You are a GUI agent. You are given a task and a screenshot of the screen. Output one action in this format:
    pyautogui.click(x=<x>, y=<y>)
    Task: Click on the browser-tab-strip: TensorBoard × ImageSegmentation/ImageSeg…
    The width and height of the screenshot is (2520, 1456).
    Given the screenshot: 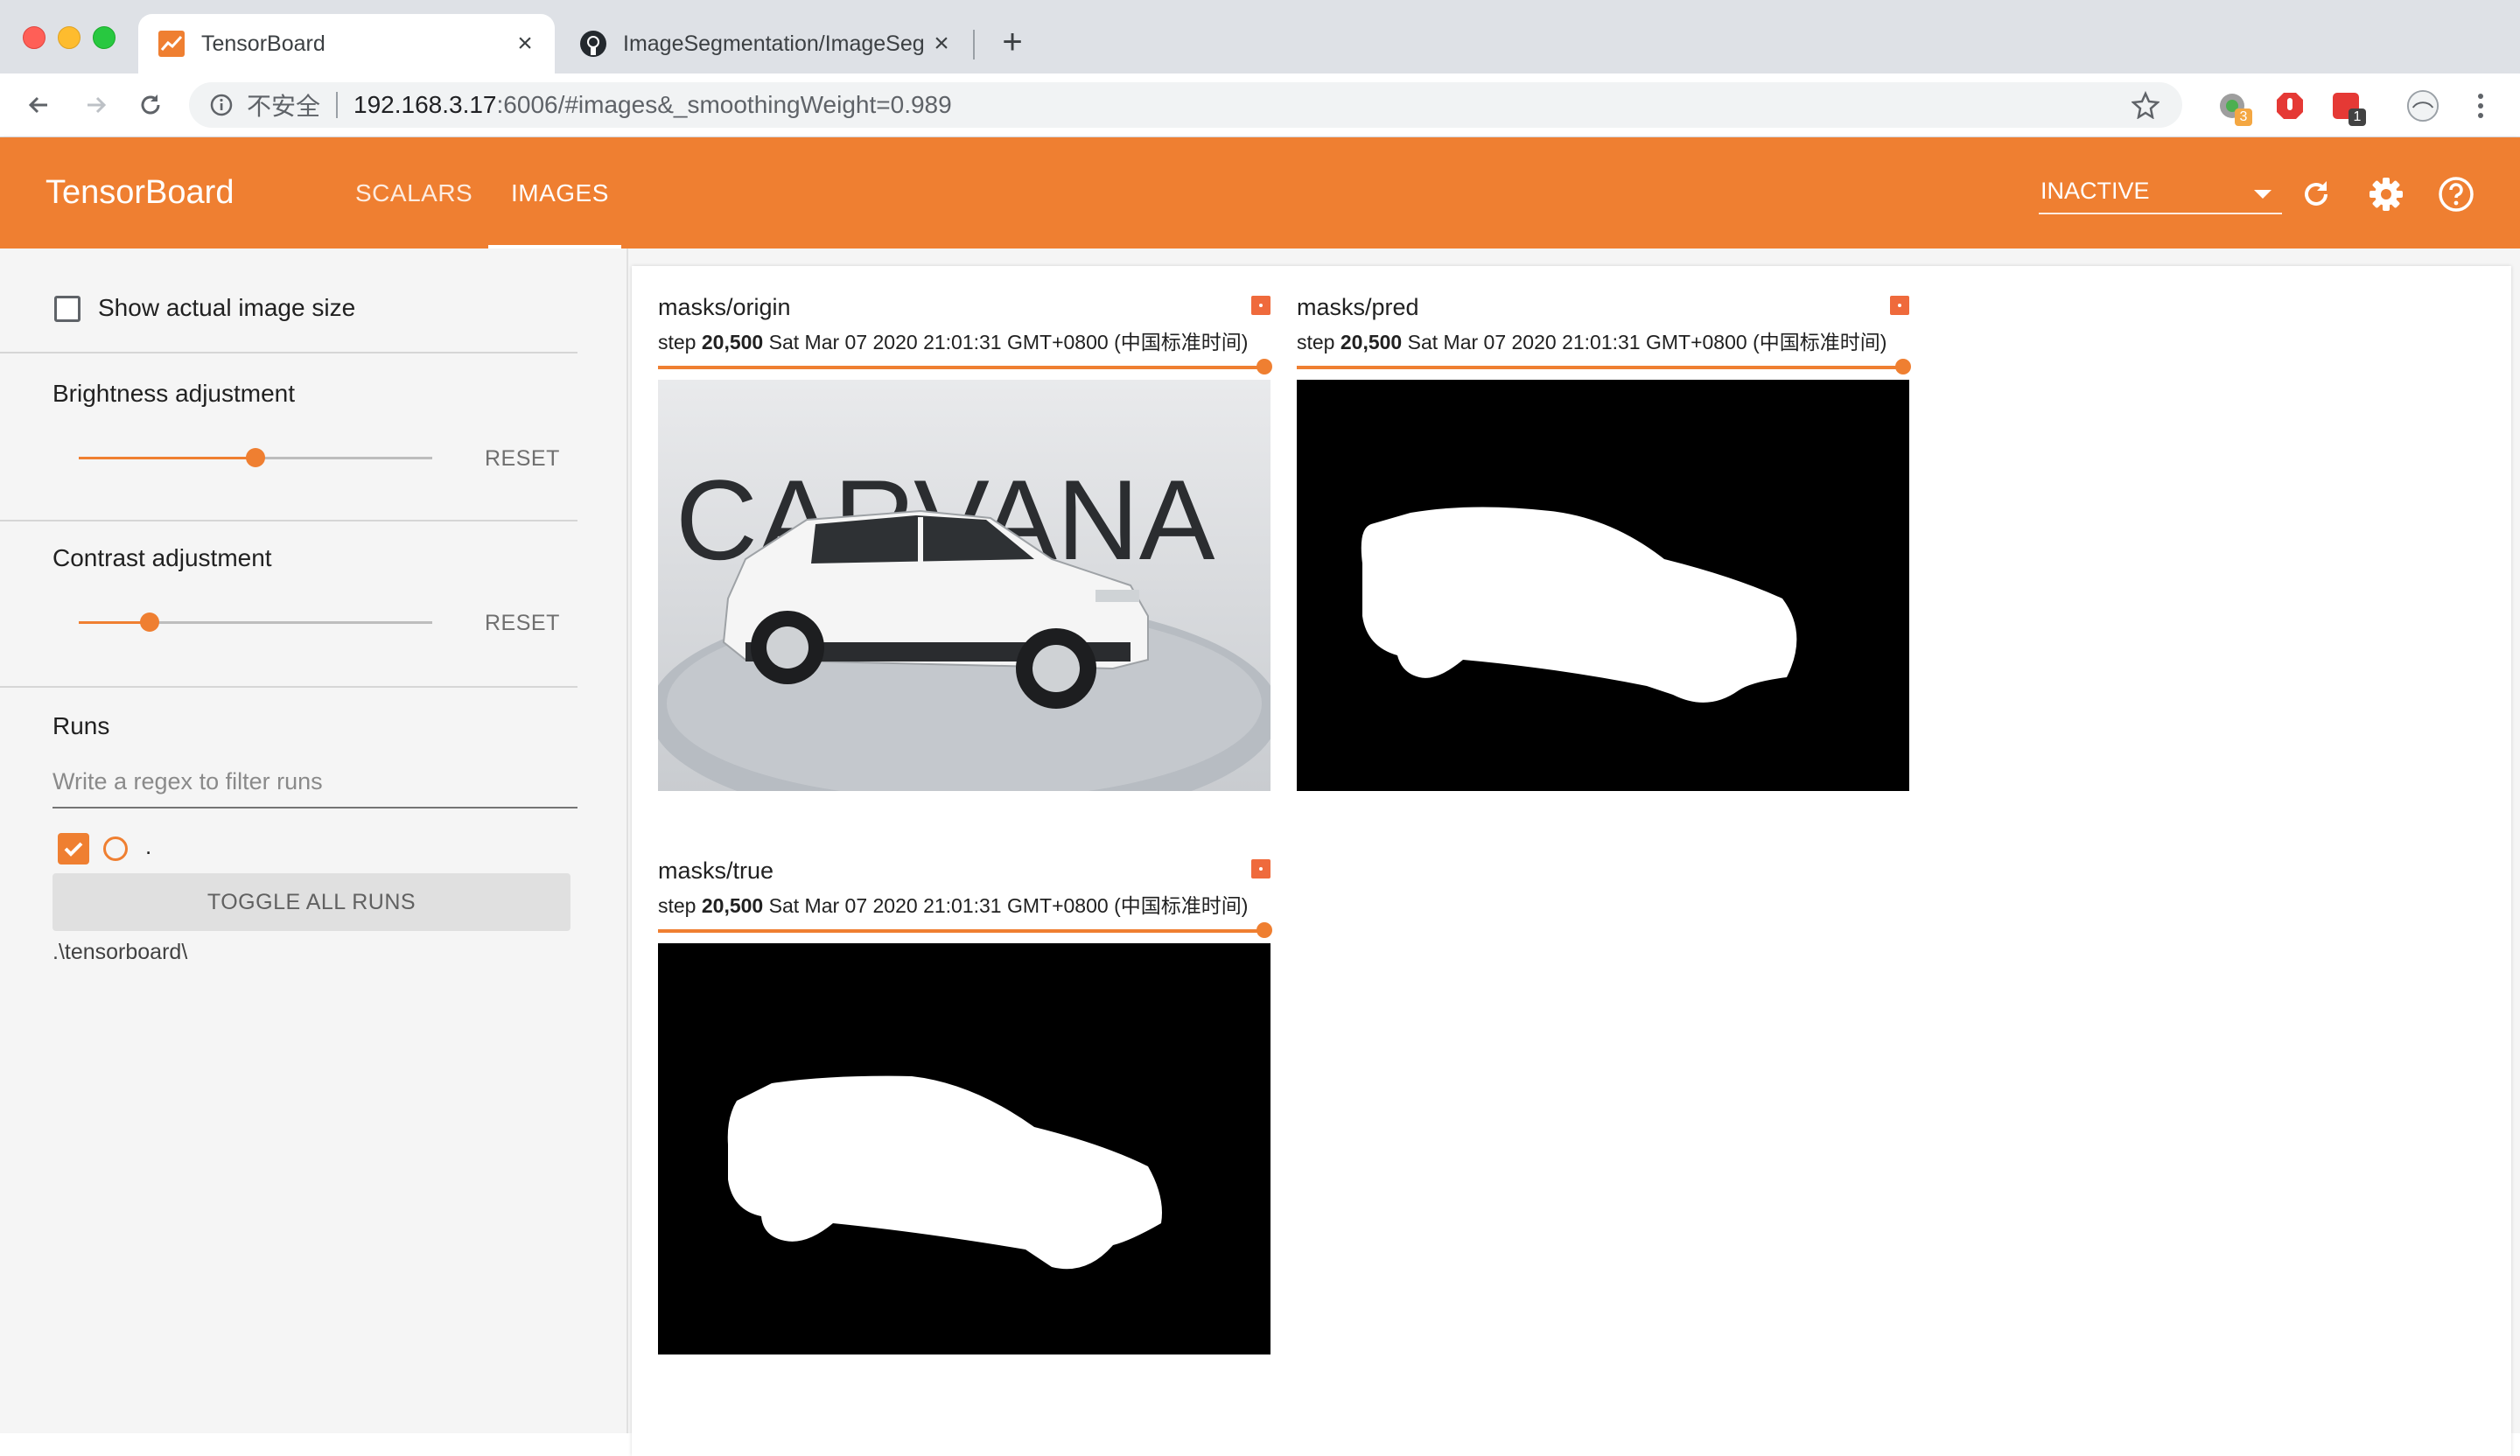 What is the action you would take?
    pyautogui.click(x=1260, y=37)
    